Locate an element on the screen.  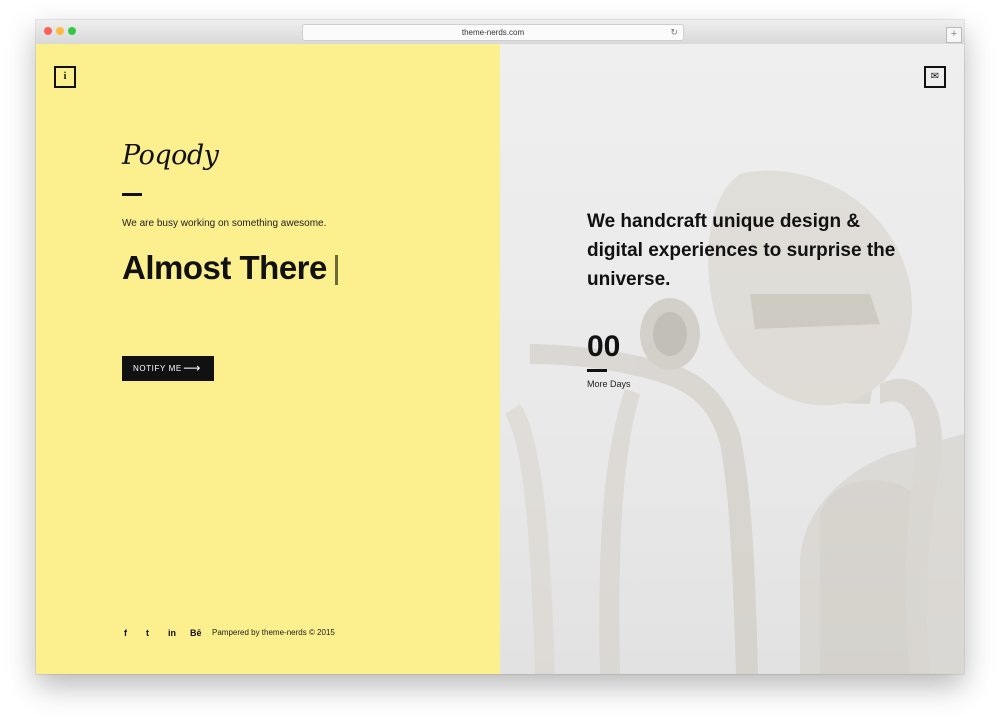
browser-chrome: theme-nerds.com ↻ + is located at coordinates (500, 32).